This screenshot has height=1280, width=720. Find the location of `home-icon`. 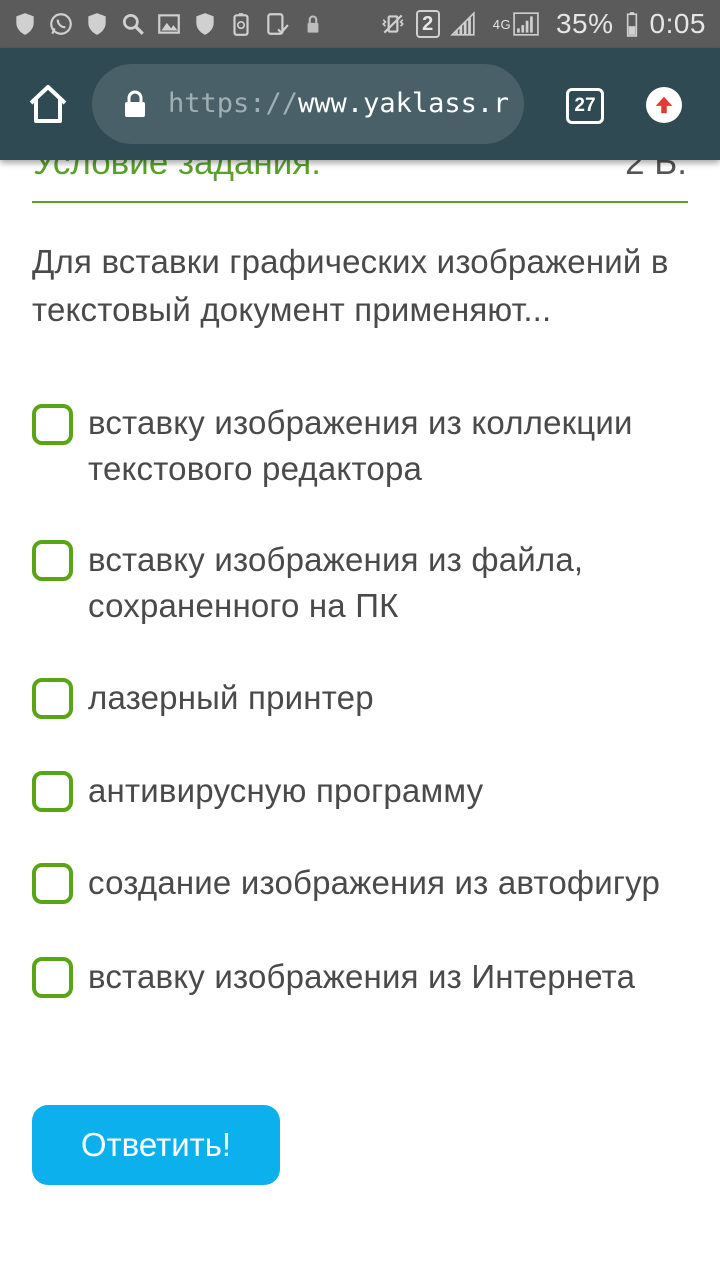

home-icon is located at coordinates (48, 104).